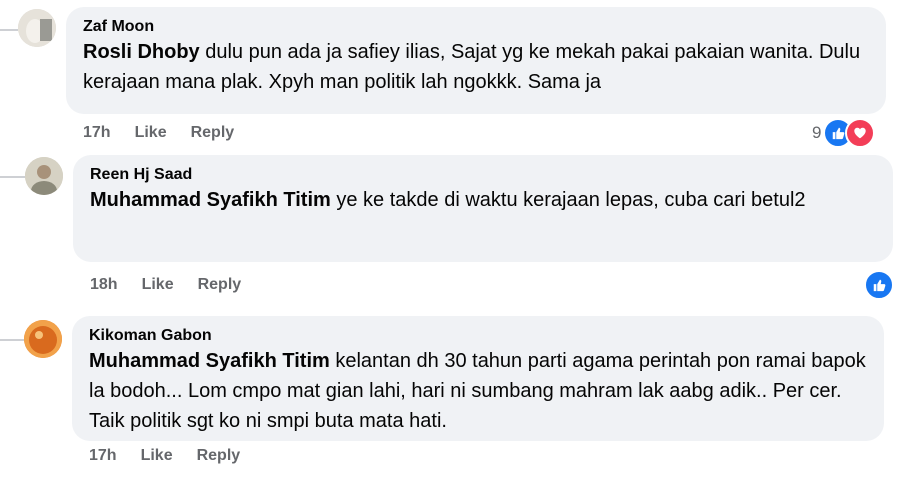 The width and height of the screenshot is (919, 490). What do you see at coordinates (141, 52) in the screenshot?
I see `comment-mention: Rosli Dhoby` at bounding box center [141, 52].